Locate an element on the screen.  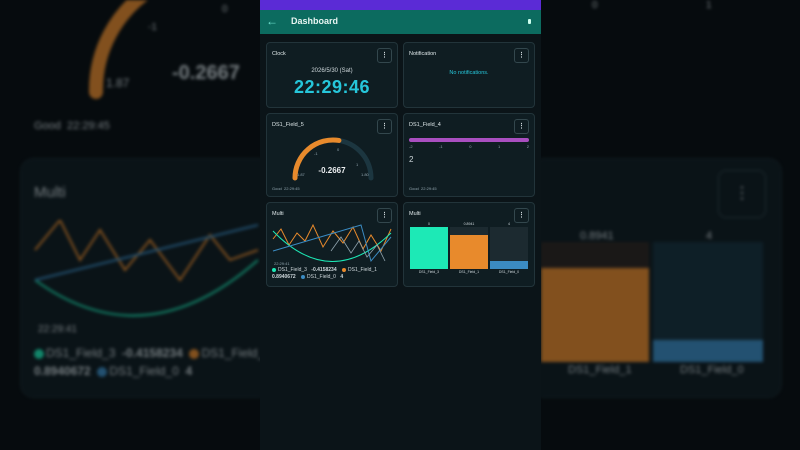
legend-name: DS1_Field_0 is located at coordinates (321, 277).